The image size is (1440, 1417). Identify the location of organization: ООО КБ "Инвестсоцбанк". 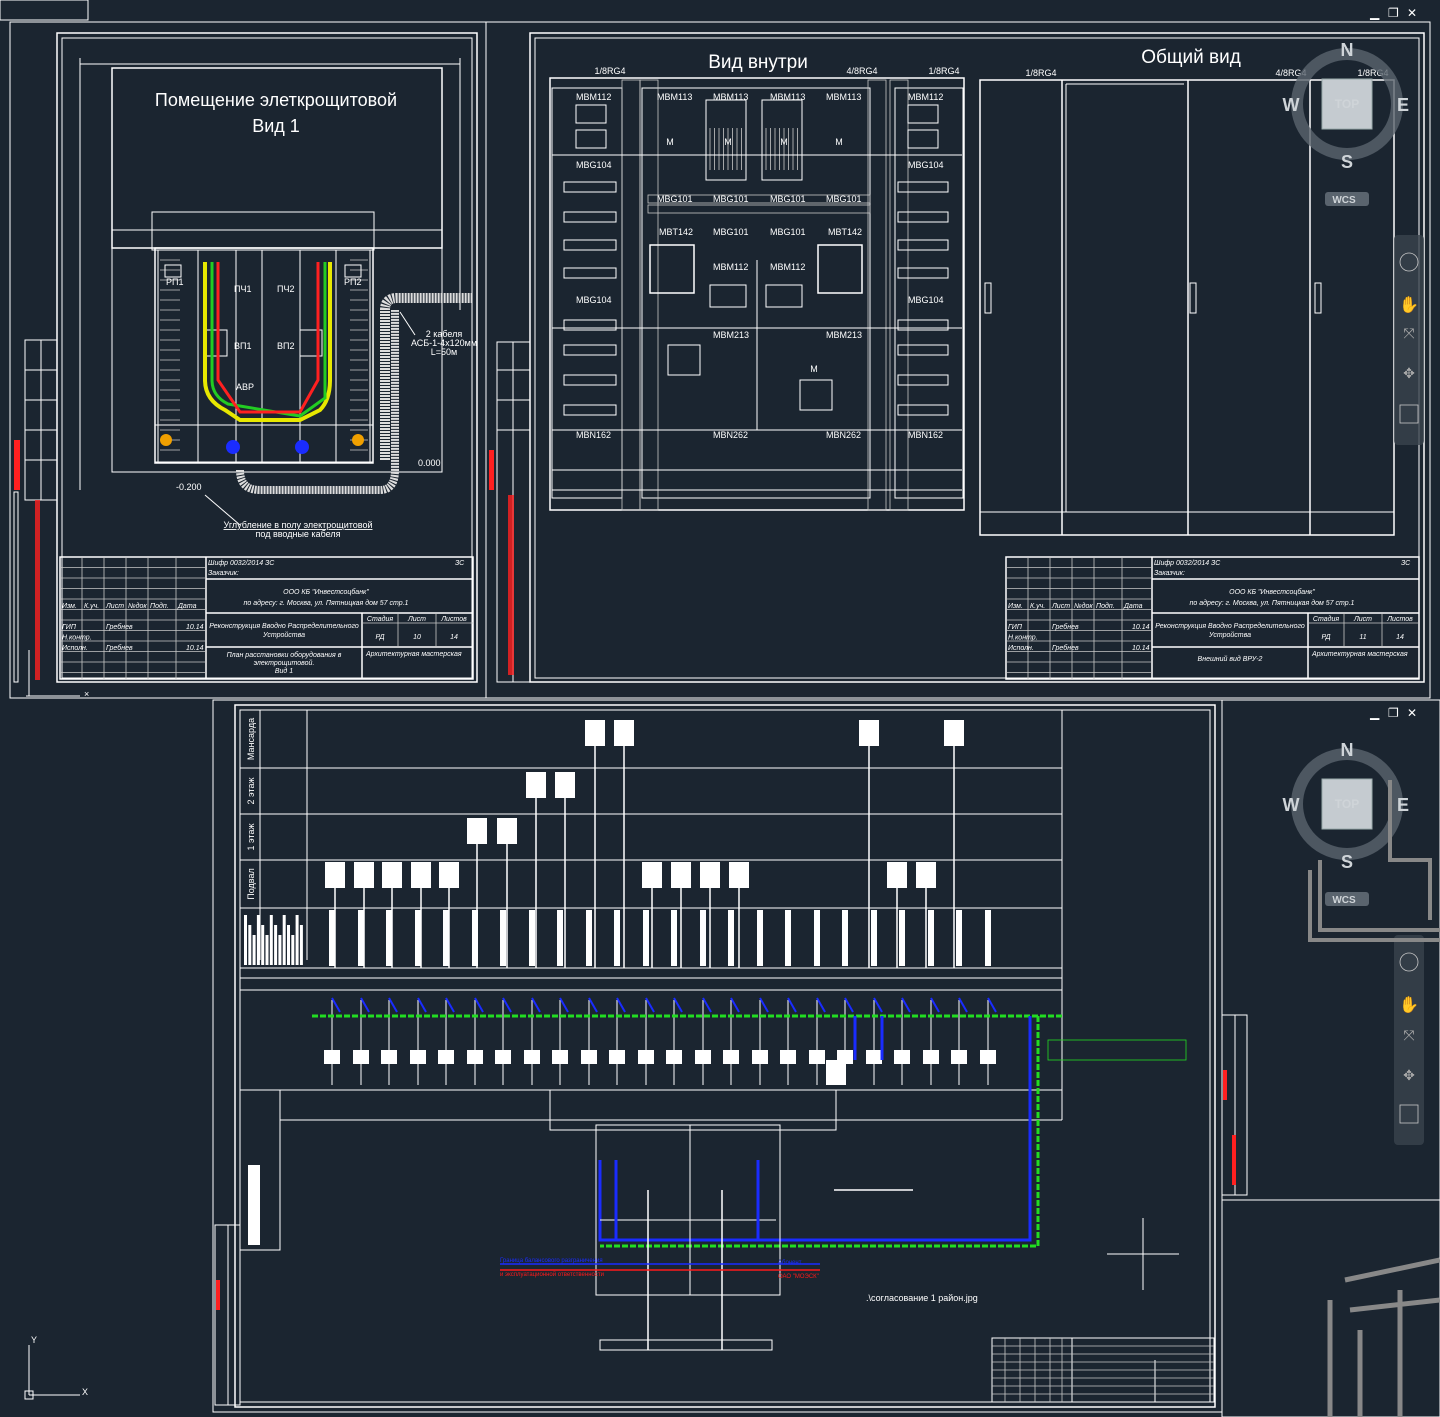
(1272, 592).